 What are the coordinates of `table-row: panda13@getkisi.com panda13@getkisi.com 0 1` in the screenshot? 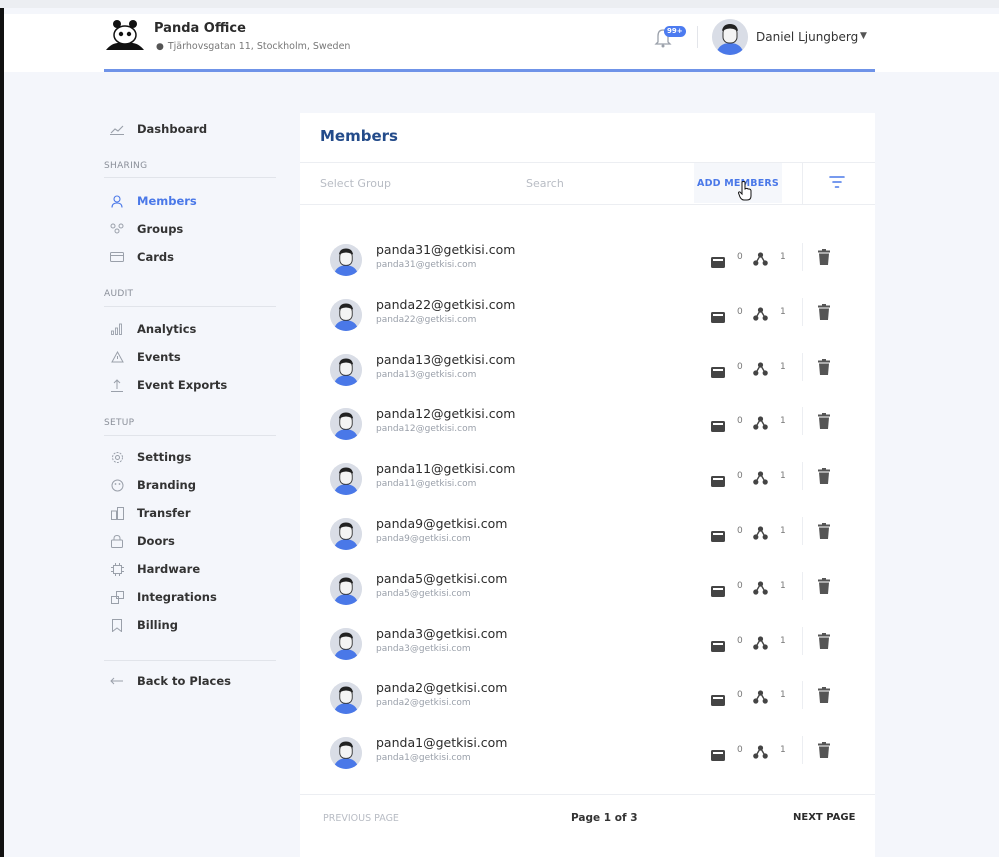 It's located at (587, 369).